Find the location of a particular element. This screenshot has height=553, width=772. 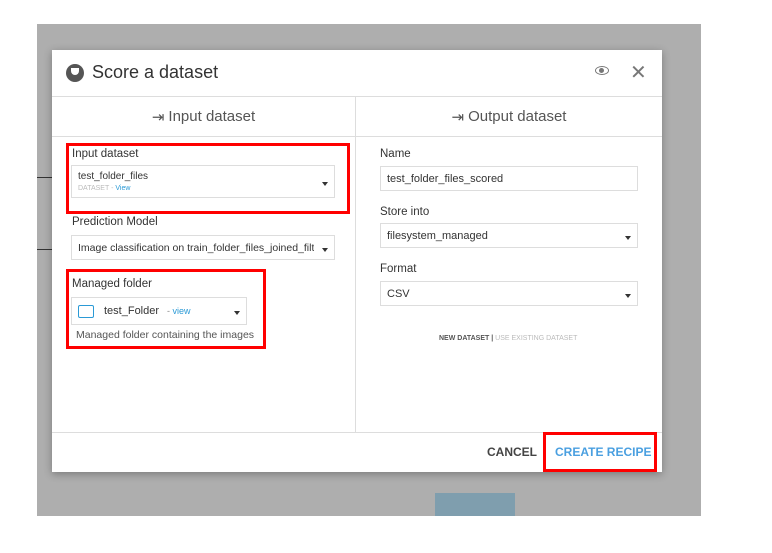

format-value: CSV is located at coordinates (398, 293).